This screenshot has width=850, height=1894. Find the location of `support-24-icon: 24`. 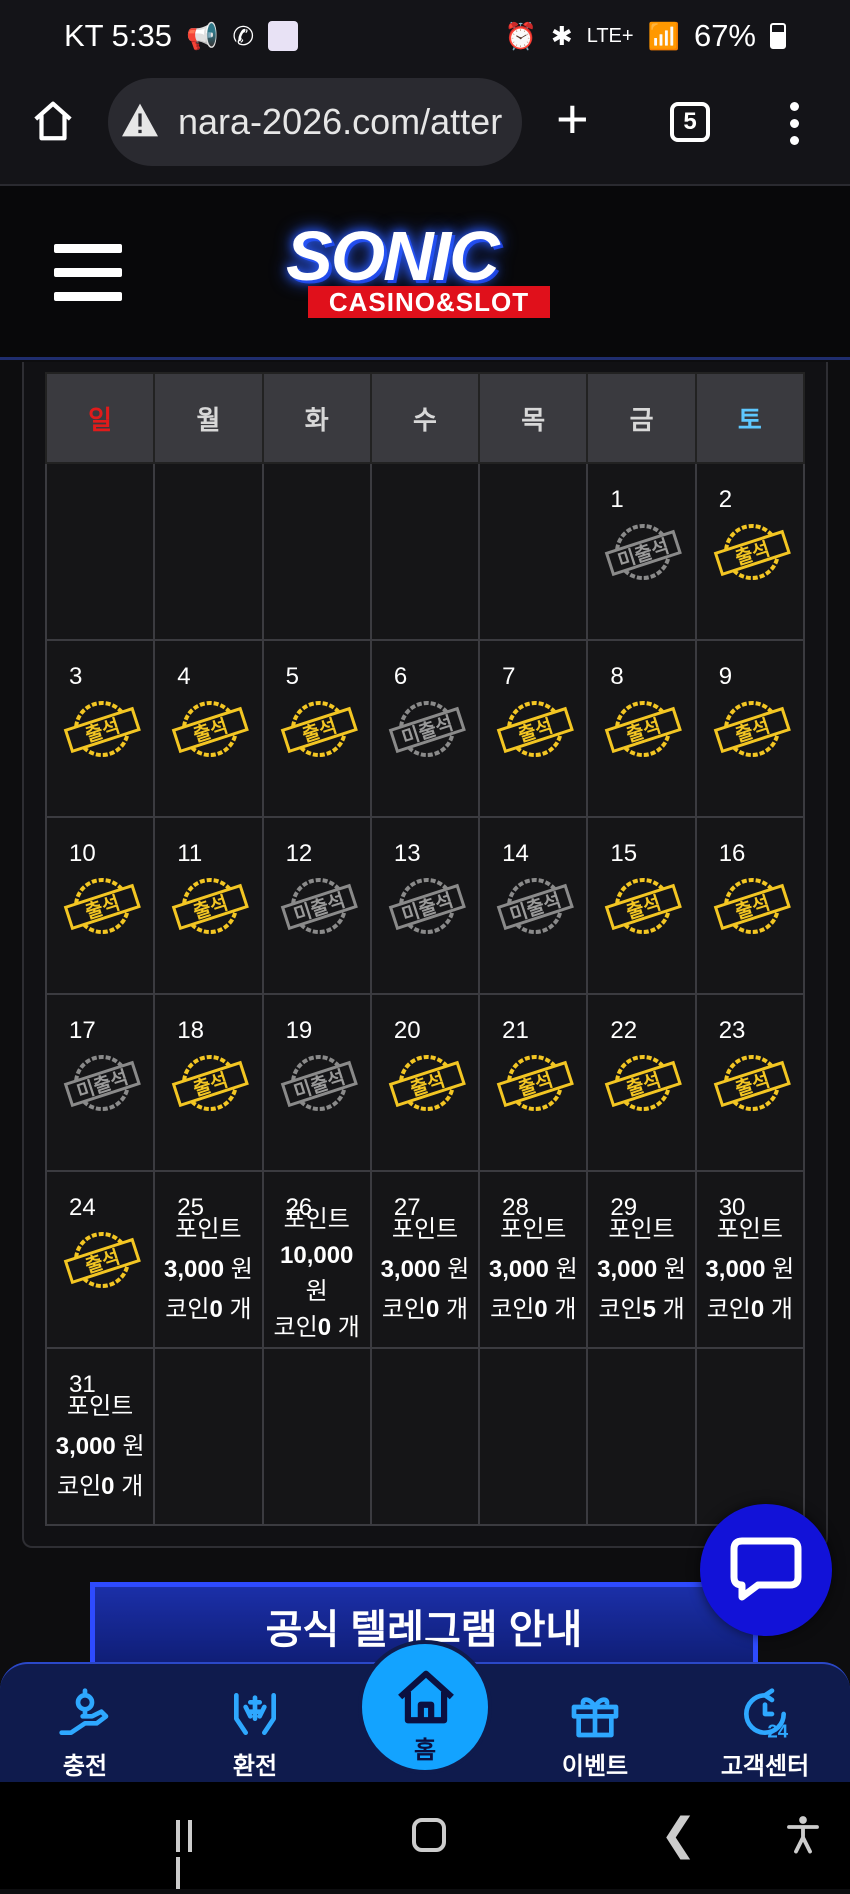

support-24-icon: 24 is located at coordinates (766, 1714).